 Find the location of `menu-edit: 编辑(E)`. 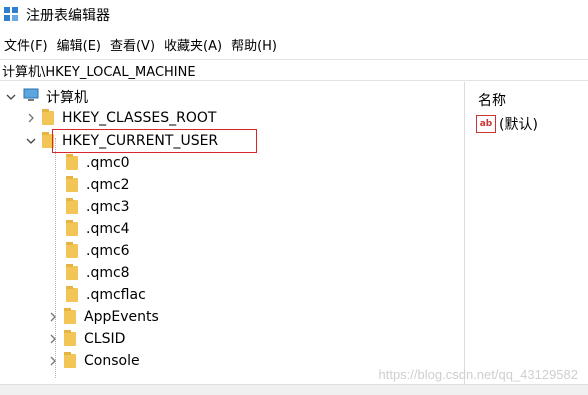

menu-edit: 编辑(E) is located at coordinates (79, 44).